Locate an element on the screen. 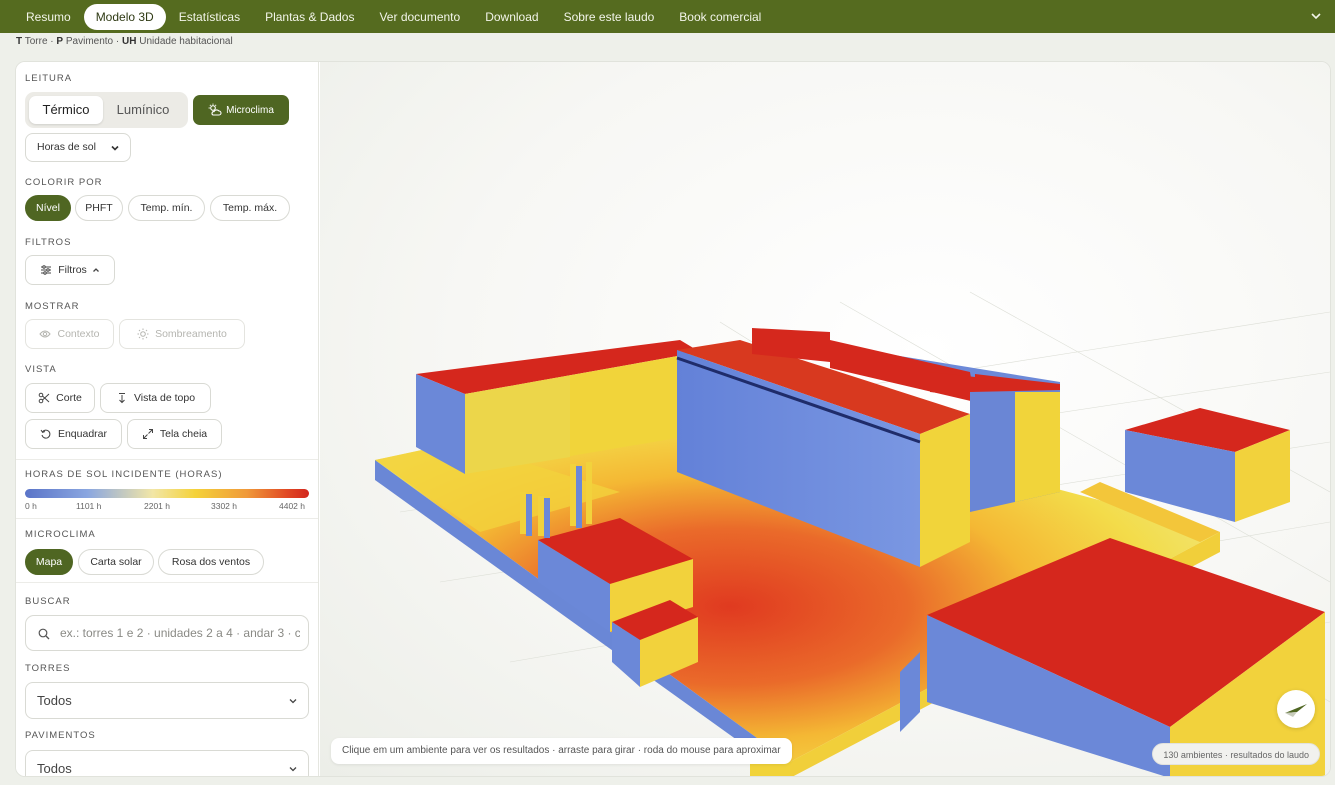 The image size is (1335, 785). section-label-torres: TORRES is located at coordinates (48, 668).